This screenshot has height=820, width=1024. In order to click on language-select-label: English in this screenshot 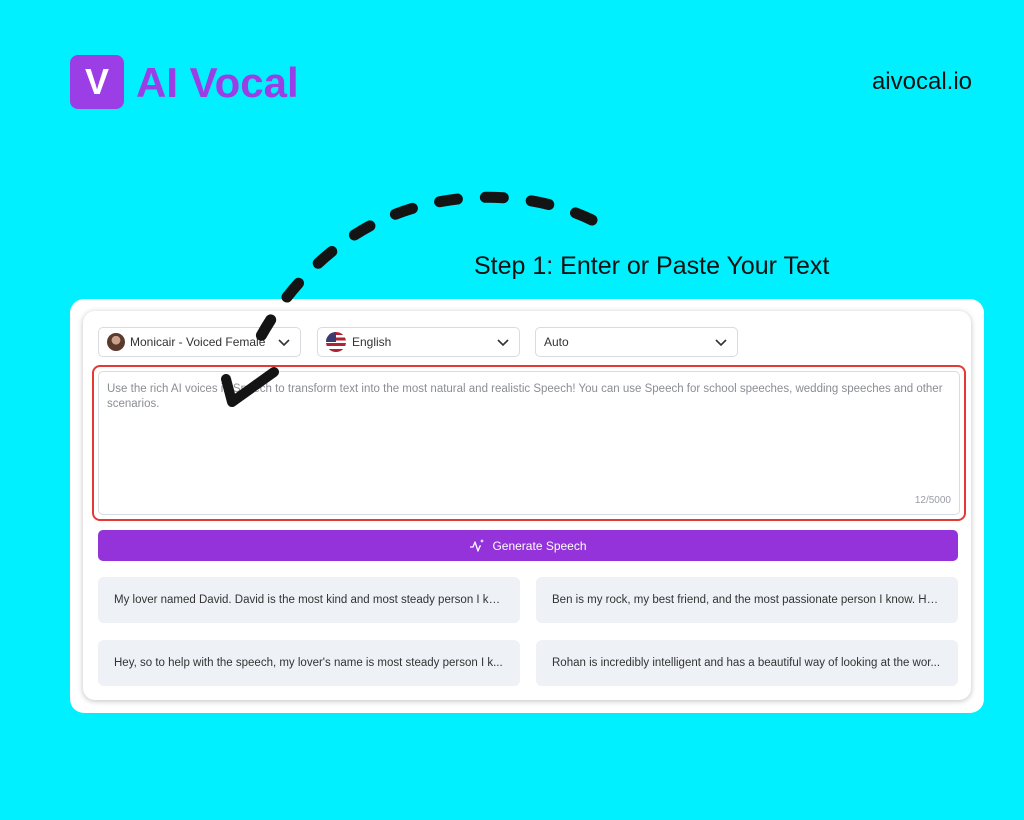, I will do `click(372, 342)`.